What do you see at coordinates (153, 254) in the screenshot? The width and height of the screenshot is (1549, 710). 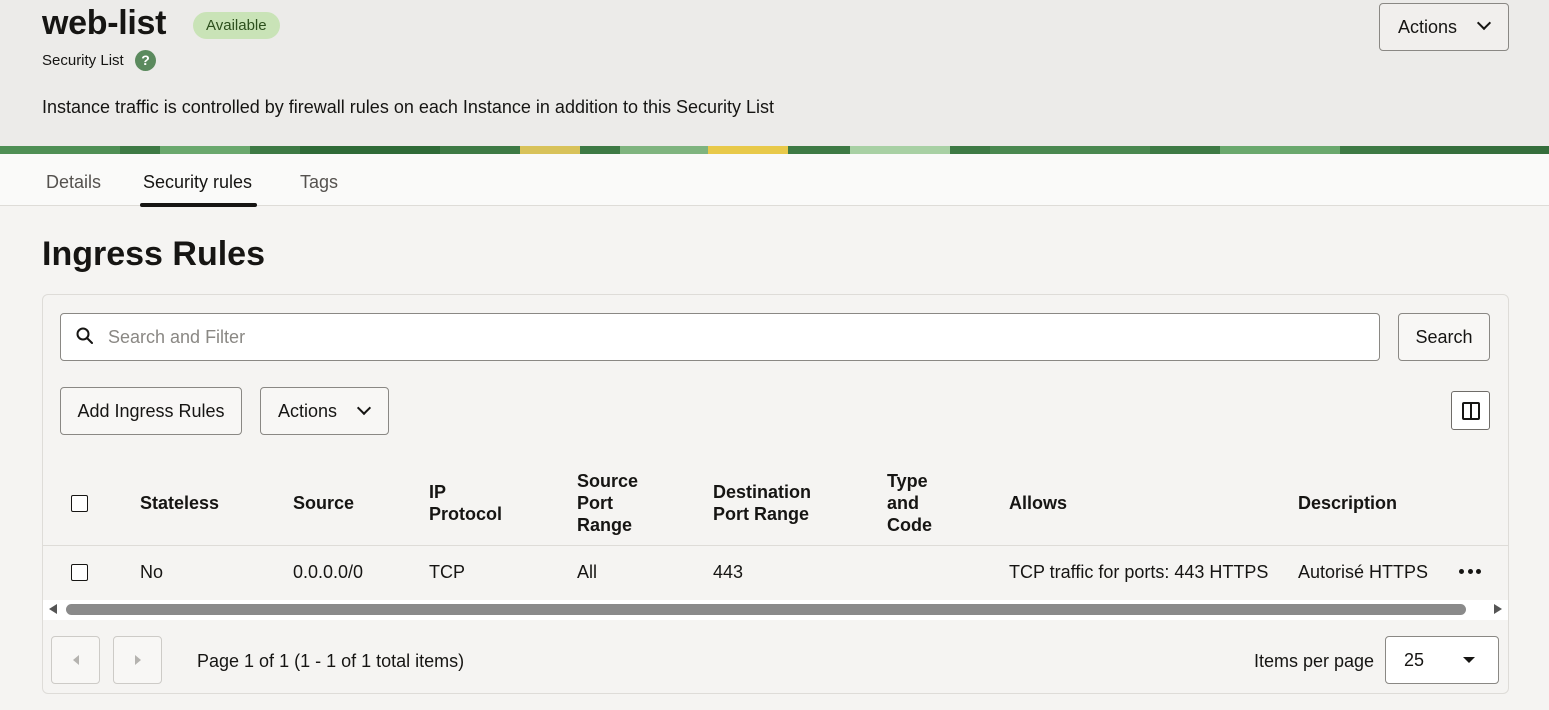 I see `section-title: Ingress Rules` at bounding box center [153, 254].